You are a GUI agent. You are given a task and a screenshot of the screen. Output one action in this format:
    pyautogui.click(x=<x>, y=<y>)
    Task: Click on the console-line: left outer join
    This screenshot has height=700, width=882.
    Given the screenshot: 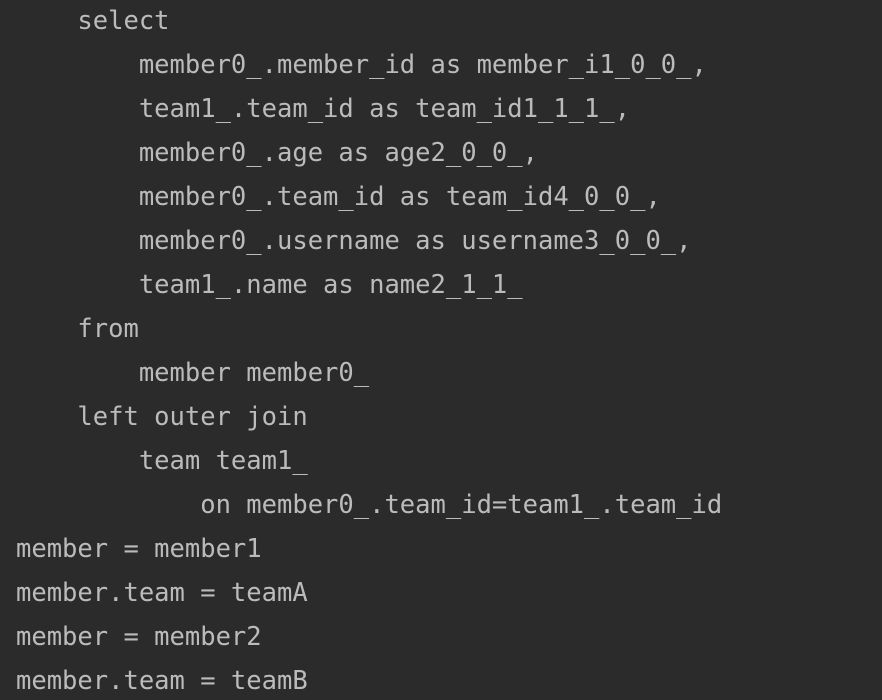 What is the action you would take?
    pyautogui.click(x=162, y=417)
    